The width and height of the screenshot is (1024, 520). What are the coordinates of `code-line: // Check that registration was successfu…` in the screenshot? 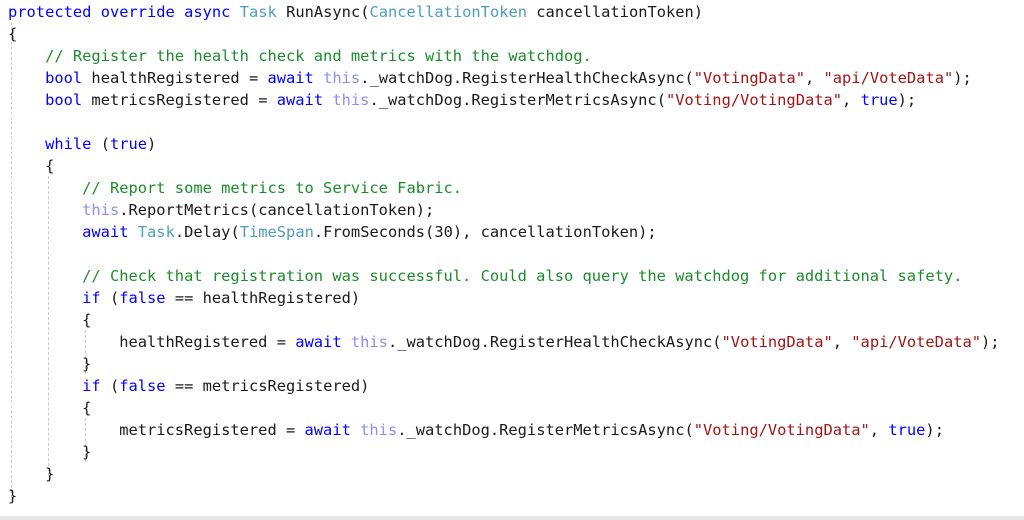 It's located at (512, 276).